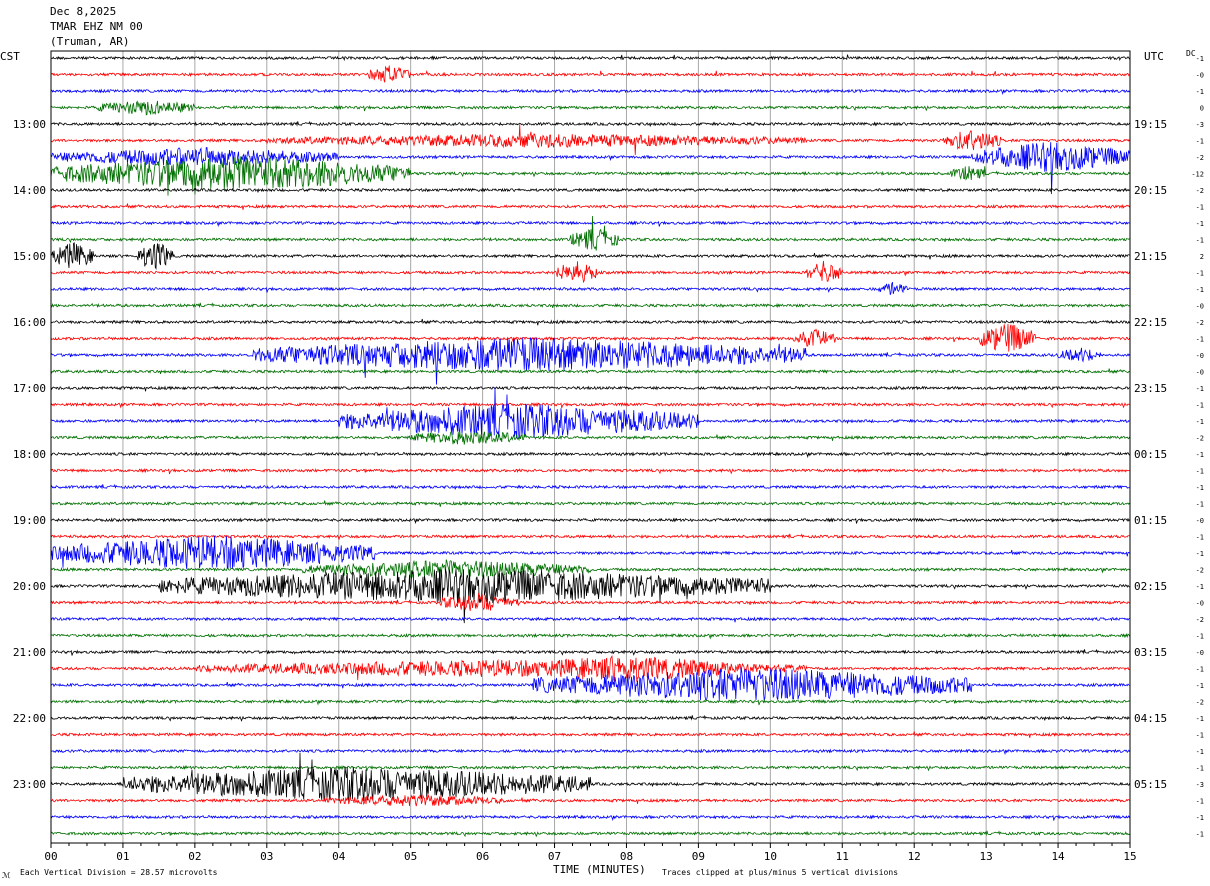  What do you see at coordinates (1150, 652) in the screenshot?
I see `utc-tick-label: 03:15` at bounding box center [1150, 652].